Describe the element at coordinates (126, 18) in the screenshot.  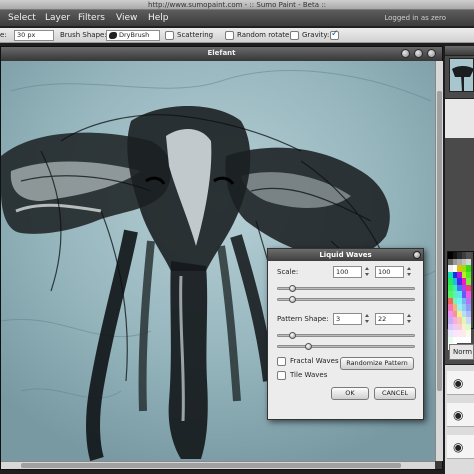
I see `menu-view: View` at that location.